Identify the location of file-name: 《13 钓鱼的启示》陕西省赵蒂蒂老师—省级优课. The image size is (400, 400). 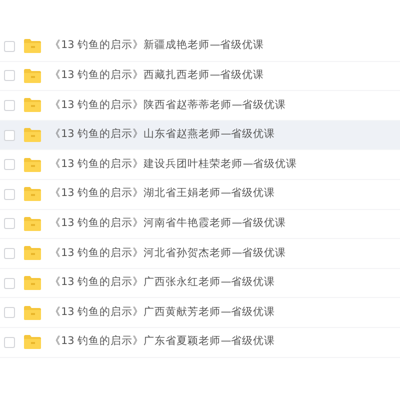
(168, 105).